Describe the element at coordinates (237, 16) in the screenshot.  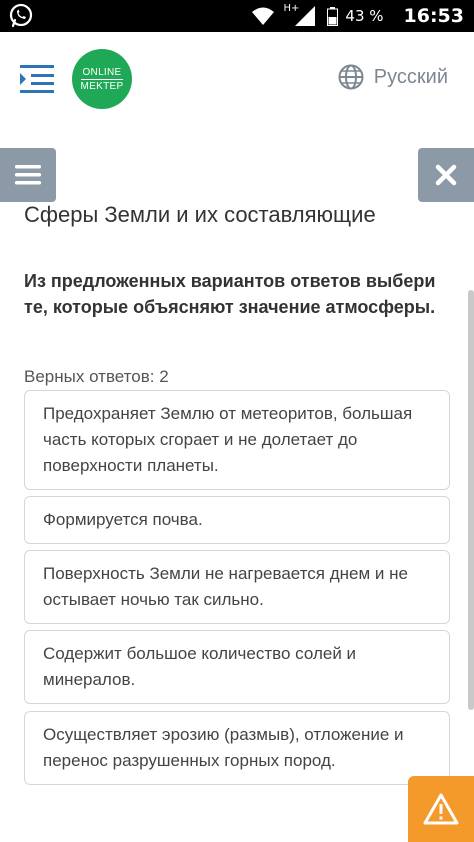
I see `status-bar: H+ 43 % 16:53` at that location.